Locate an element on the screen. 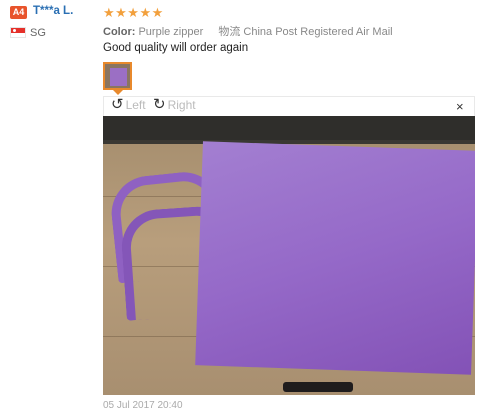 The image size is (500, 411). review-text: Good quality will order again is located at coordinates (176, 48).